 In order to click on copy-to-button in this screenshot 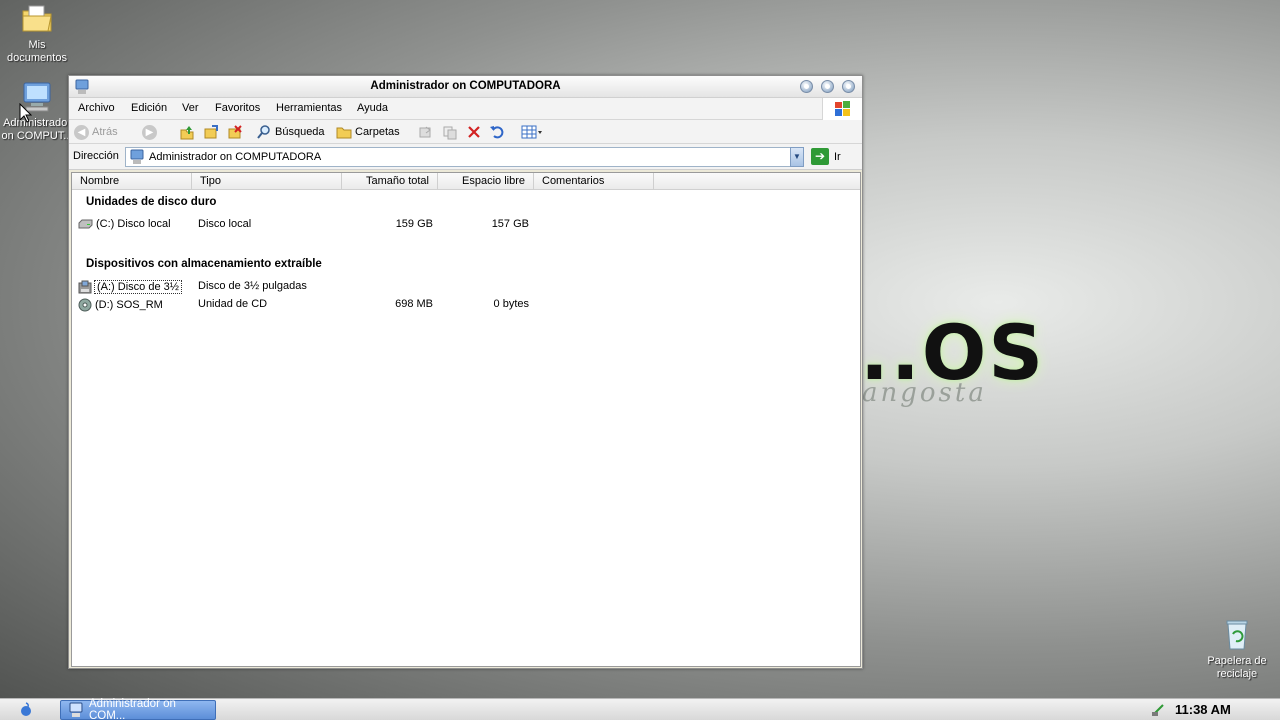, I will do `click(235, 132)`.